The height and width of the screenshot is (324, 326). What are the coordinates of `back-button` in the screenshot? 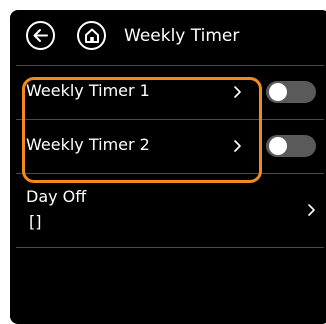 It's located at (40, 35).